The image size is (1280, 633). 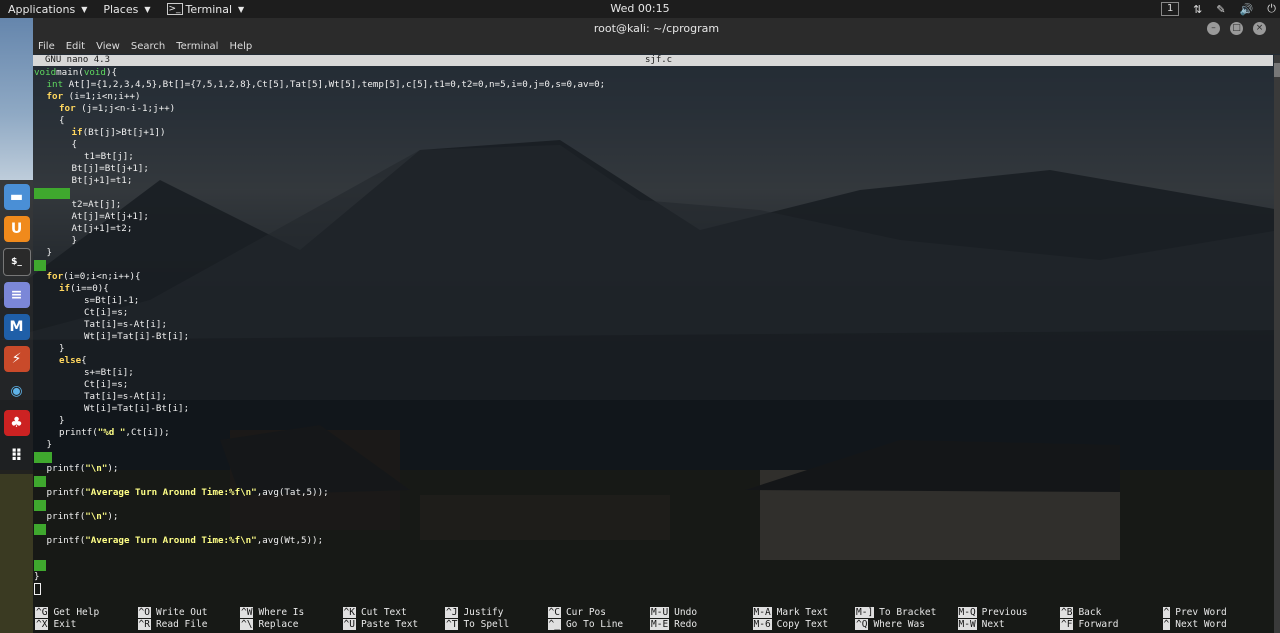 What do you see at coordinates (111, 301) in the screenshot?
I see `code-line: s=Bt[i]-1;` at bounding box center [111, 301].